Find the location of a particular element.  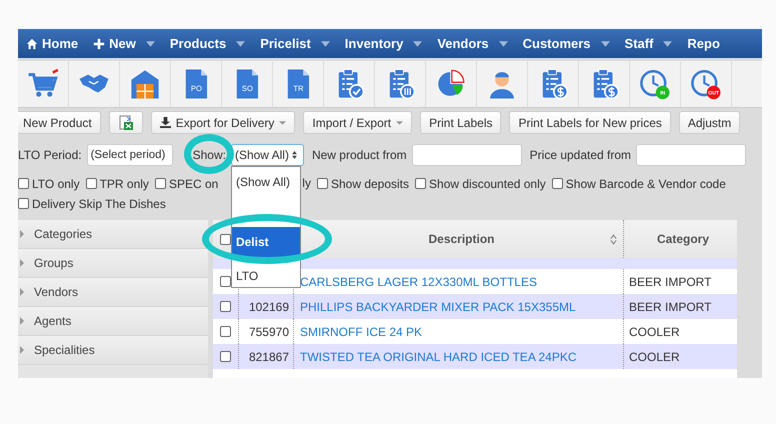

sort-icon is located at coordinates (613, 239).